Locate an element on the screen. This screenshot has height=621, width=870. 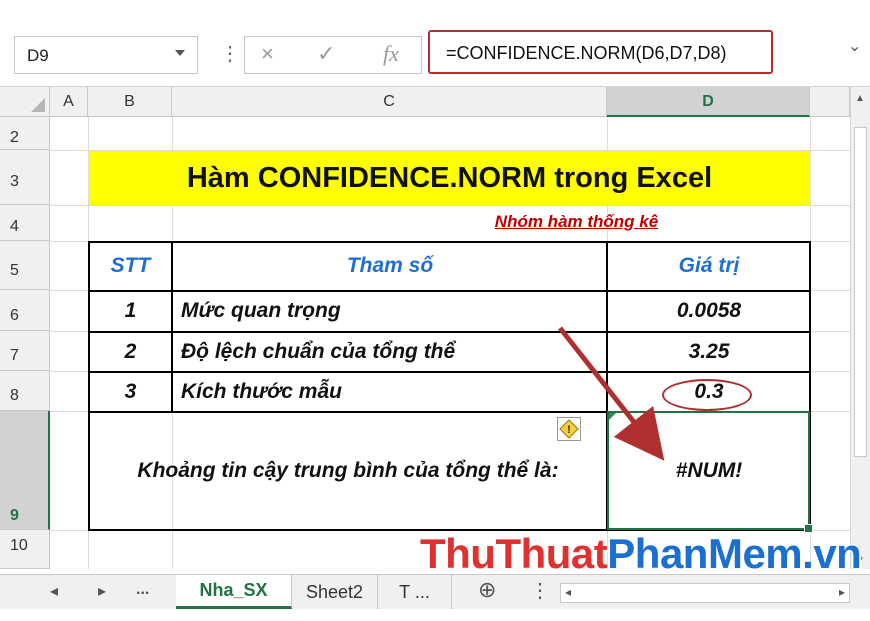
scroll-right-icon: ▸ is located at coordinates (842, 592).